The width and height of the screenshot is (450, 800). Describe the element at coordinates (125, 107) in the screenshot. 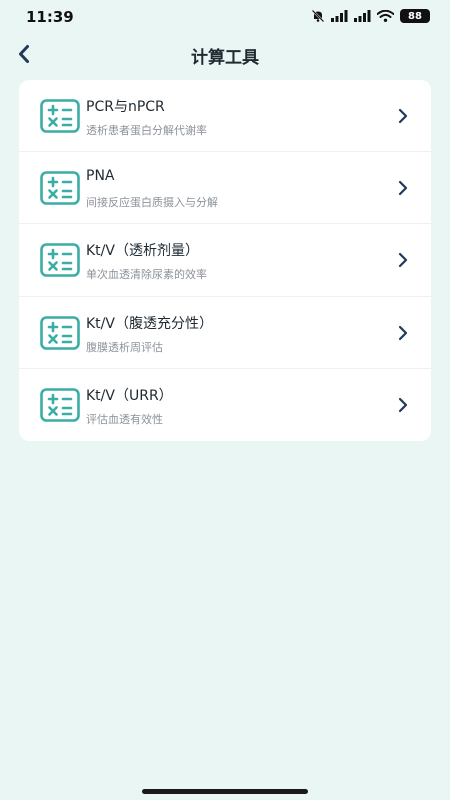

I see `item-title: PCR与nPCR` at that location.